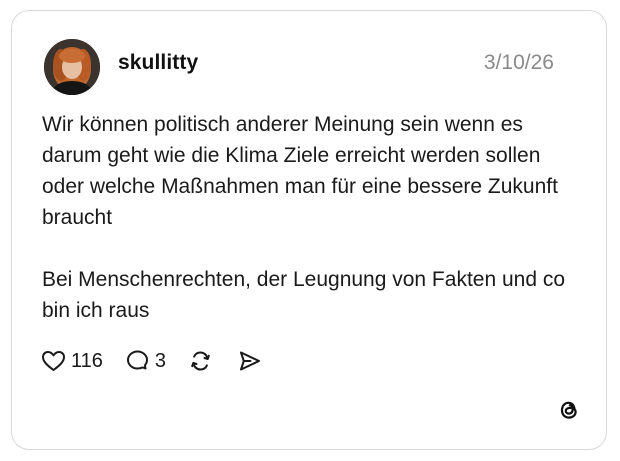 The height and width of the screenshot is (461, 620). Describe the element at coordinates (518, 62) in the screenshot. I see `post-date: 3/10/26` at that location.